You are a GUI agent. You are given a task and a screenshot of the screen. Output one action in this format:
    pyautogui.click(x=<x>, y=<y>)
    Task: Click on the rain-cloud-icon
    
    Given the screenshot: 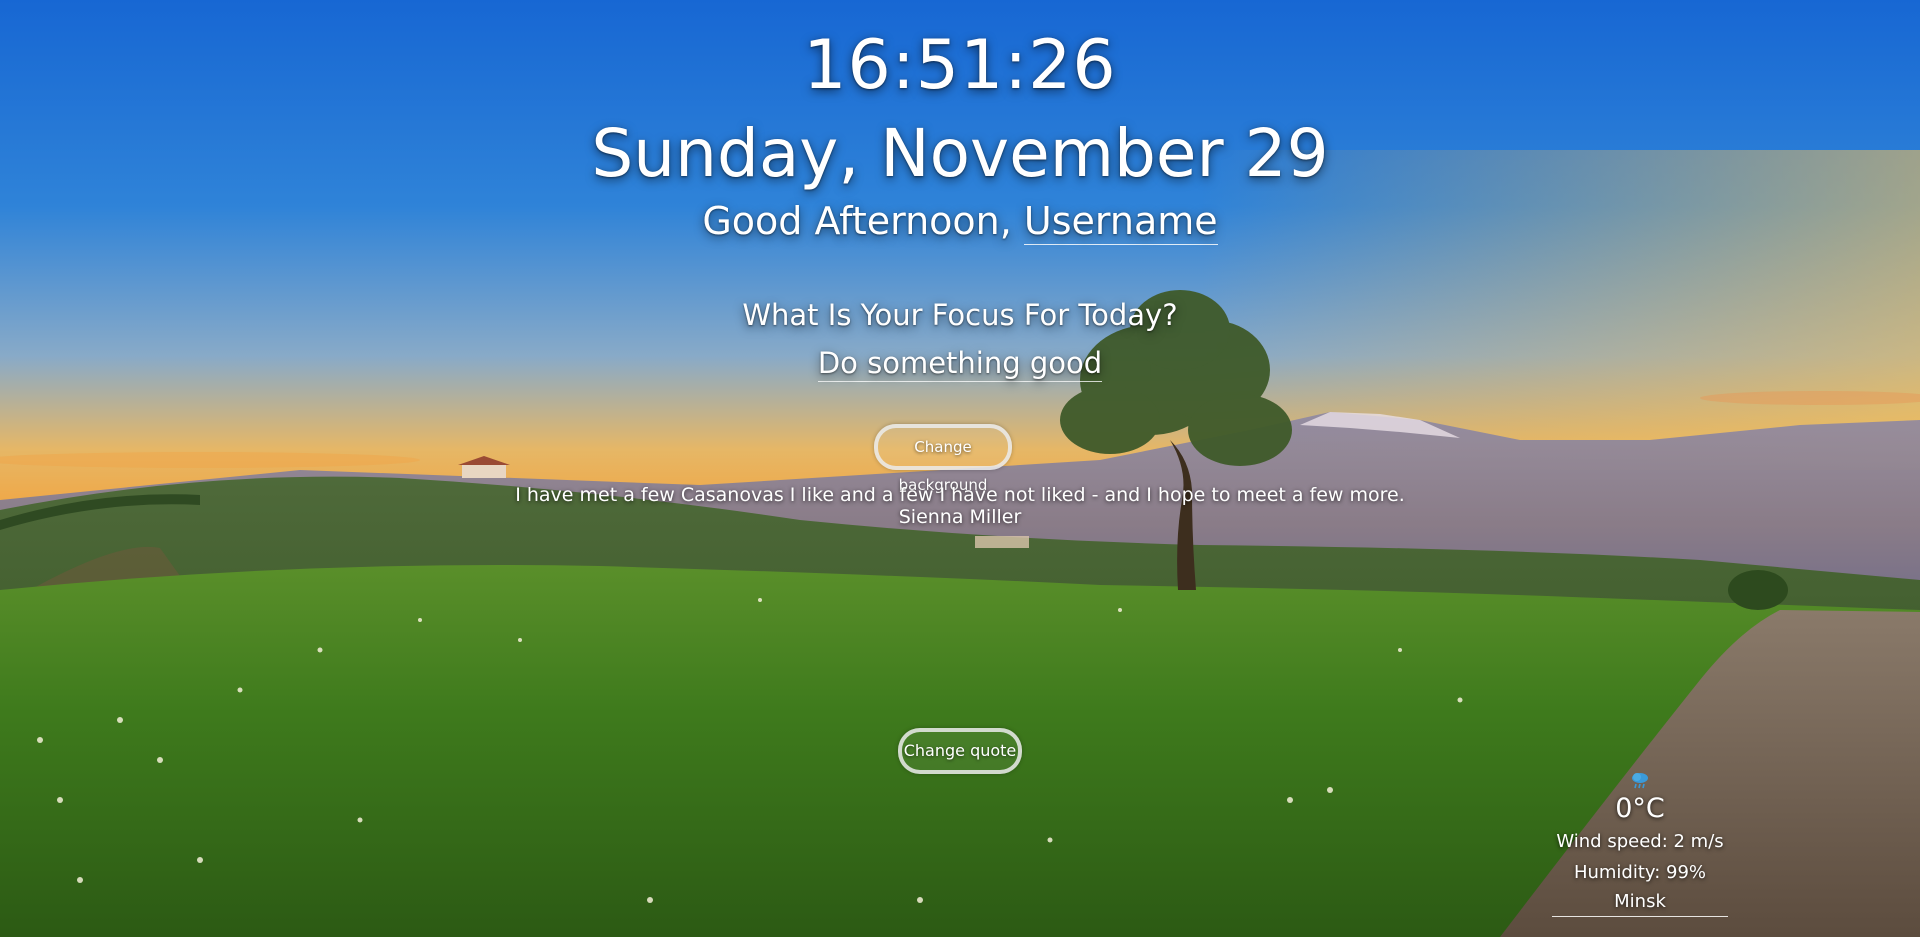 What is the action you would take?
    pyautogui.click(x=1640, y=781)
    